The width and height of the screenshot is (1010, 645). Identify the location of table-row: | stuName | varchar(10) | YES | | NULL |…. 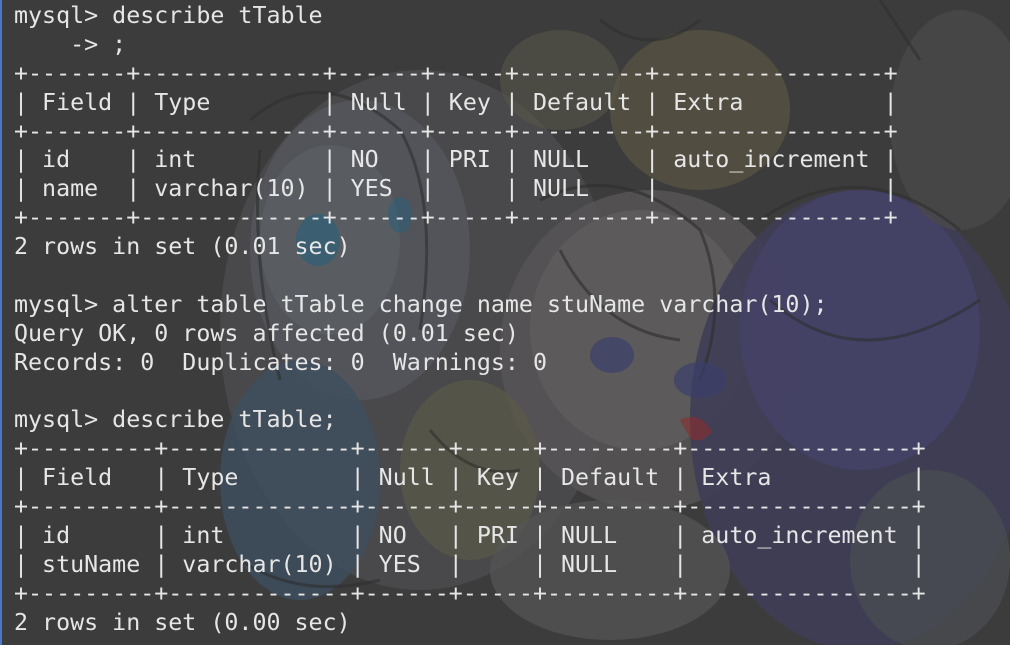
(470, 564).